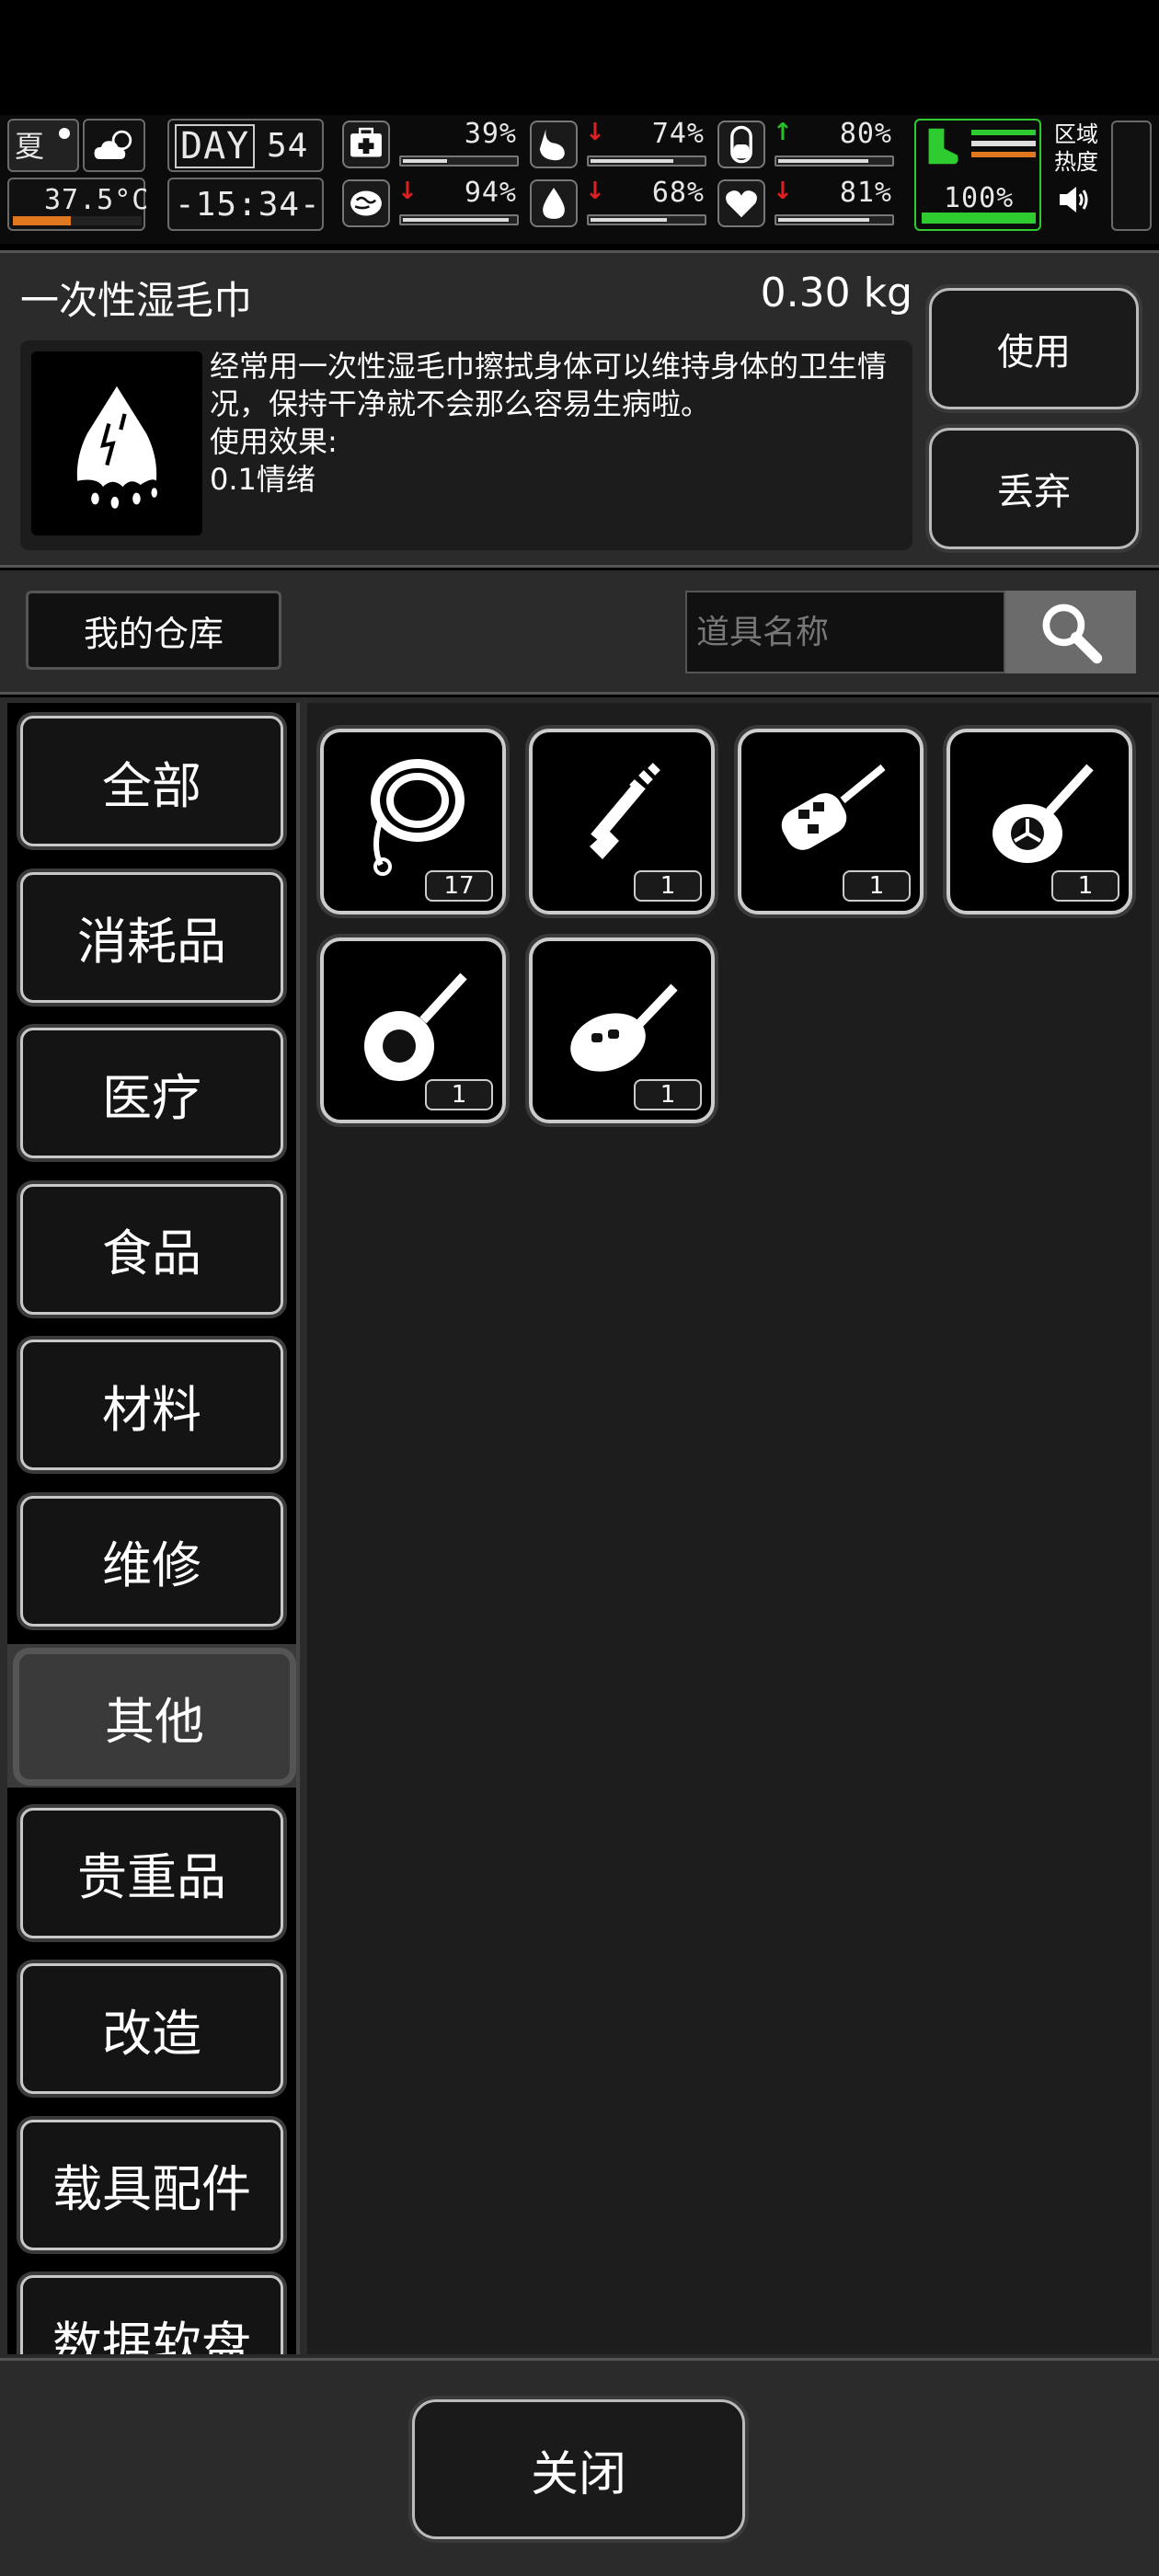 The width and height of the screenshot is (1159, 2576). I want to click on category-button: 医疗, so click(151, 1093).